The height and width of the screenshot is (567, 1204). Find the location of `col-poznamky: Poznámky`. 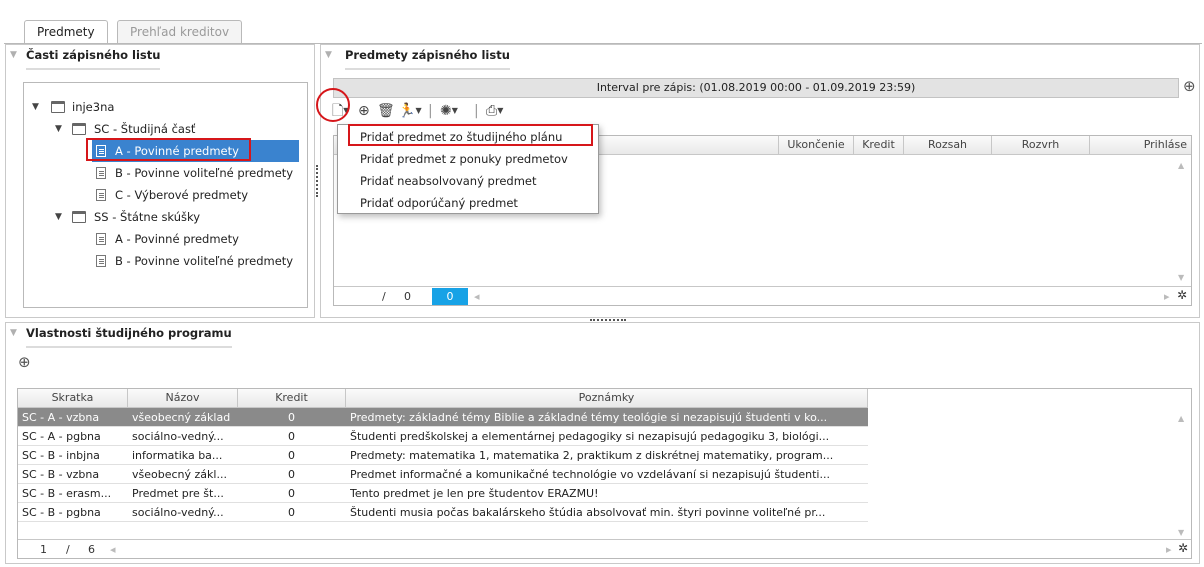

col-poznamky: Poznámky is located at coordinates (607, 398).